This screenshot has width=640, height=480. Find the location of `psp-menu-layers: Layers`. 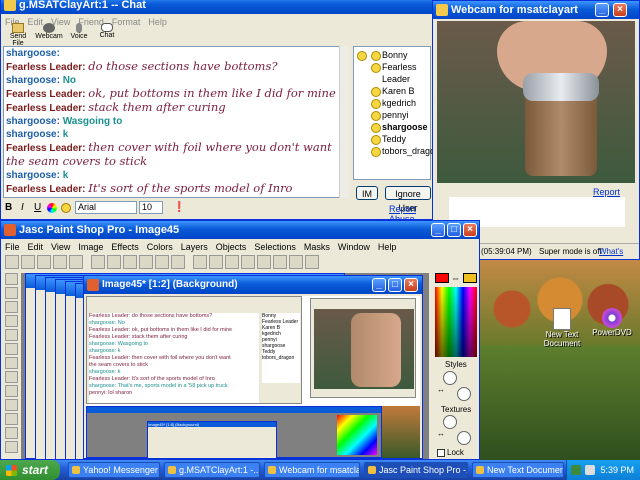

psp-menu-layers: Layers is located at coordinates (194, 247).